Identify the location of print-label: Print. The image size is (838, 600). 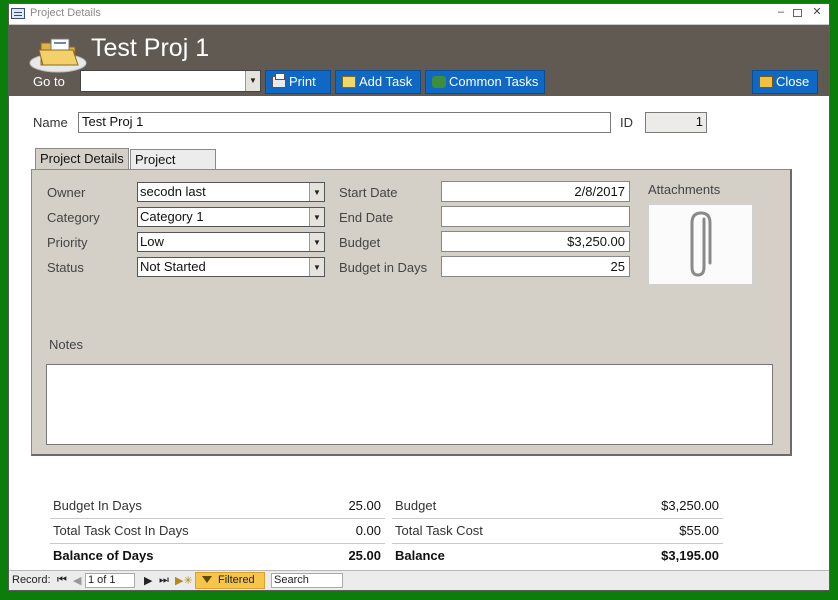
(302, 81).